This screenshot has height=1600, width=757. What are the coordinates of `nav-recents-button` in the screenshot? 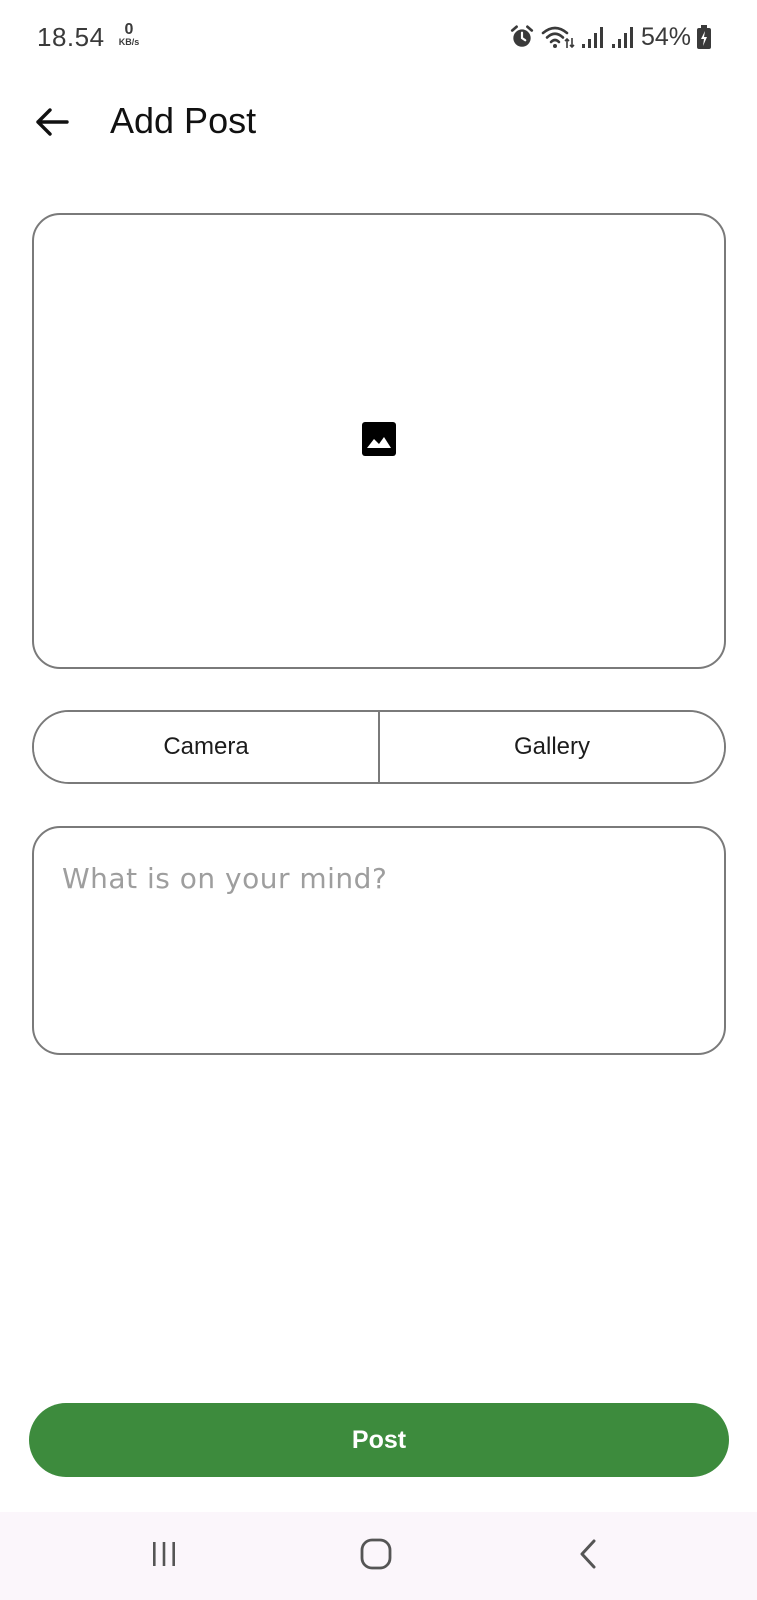 It's located at (164, 1556).